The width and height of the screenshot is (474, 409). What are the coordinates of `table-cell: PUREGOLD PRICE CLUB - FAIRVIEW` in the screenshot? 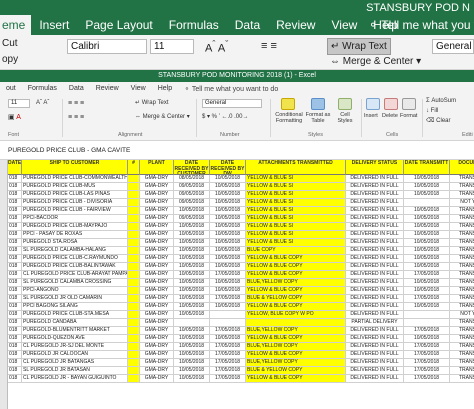 It's located at (75, 211).